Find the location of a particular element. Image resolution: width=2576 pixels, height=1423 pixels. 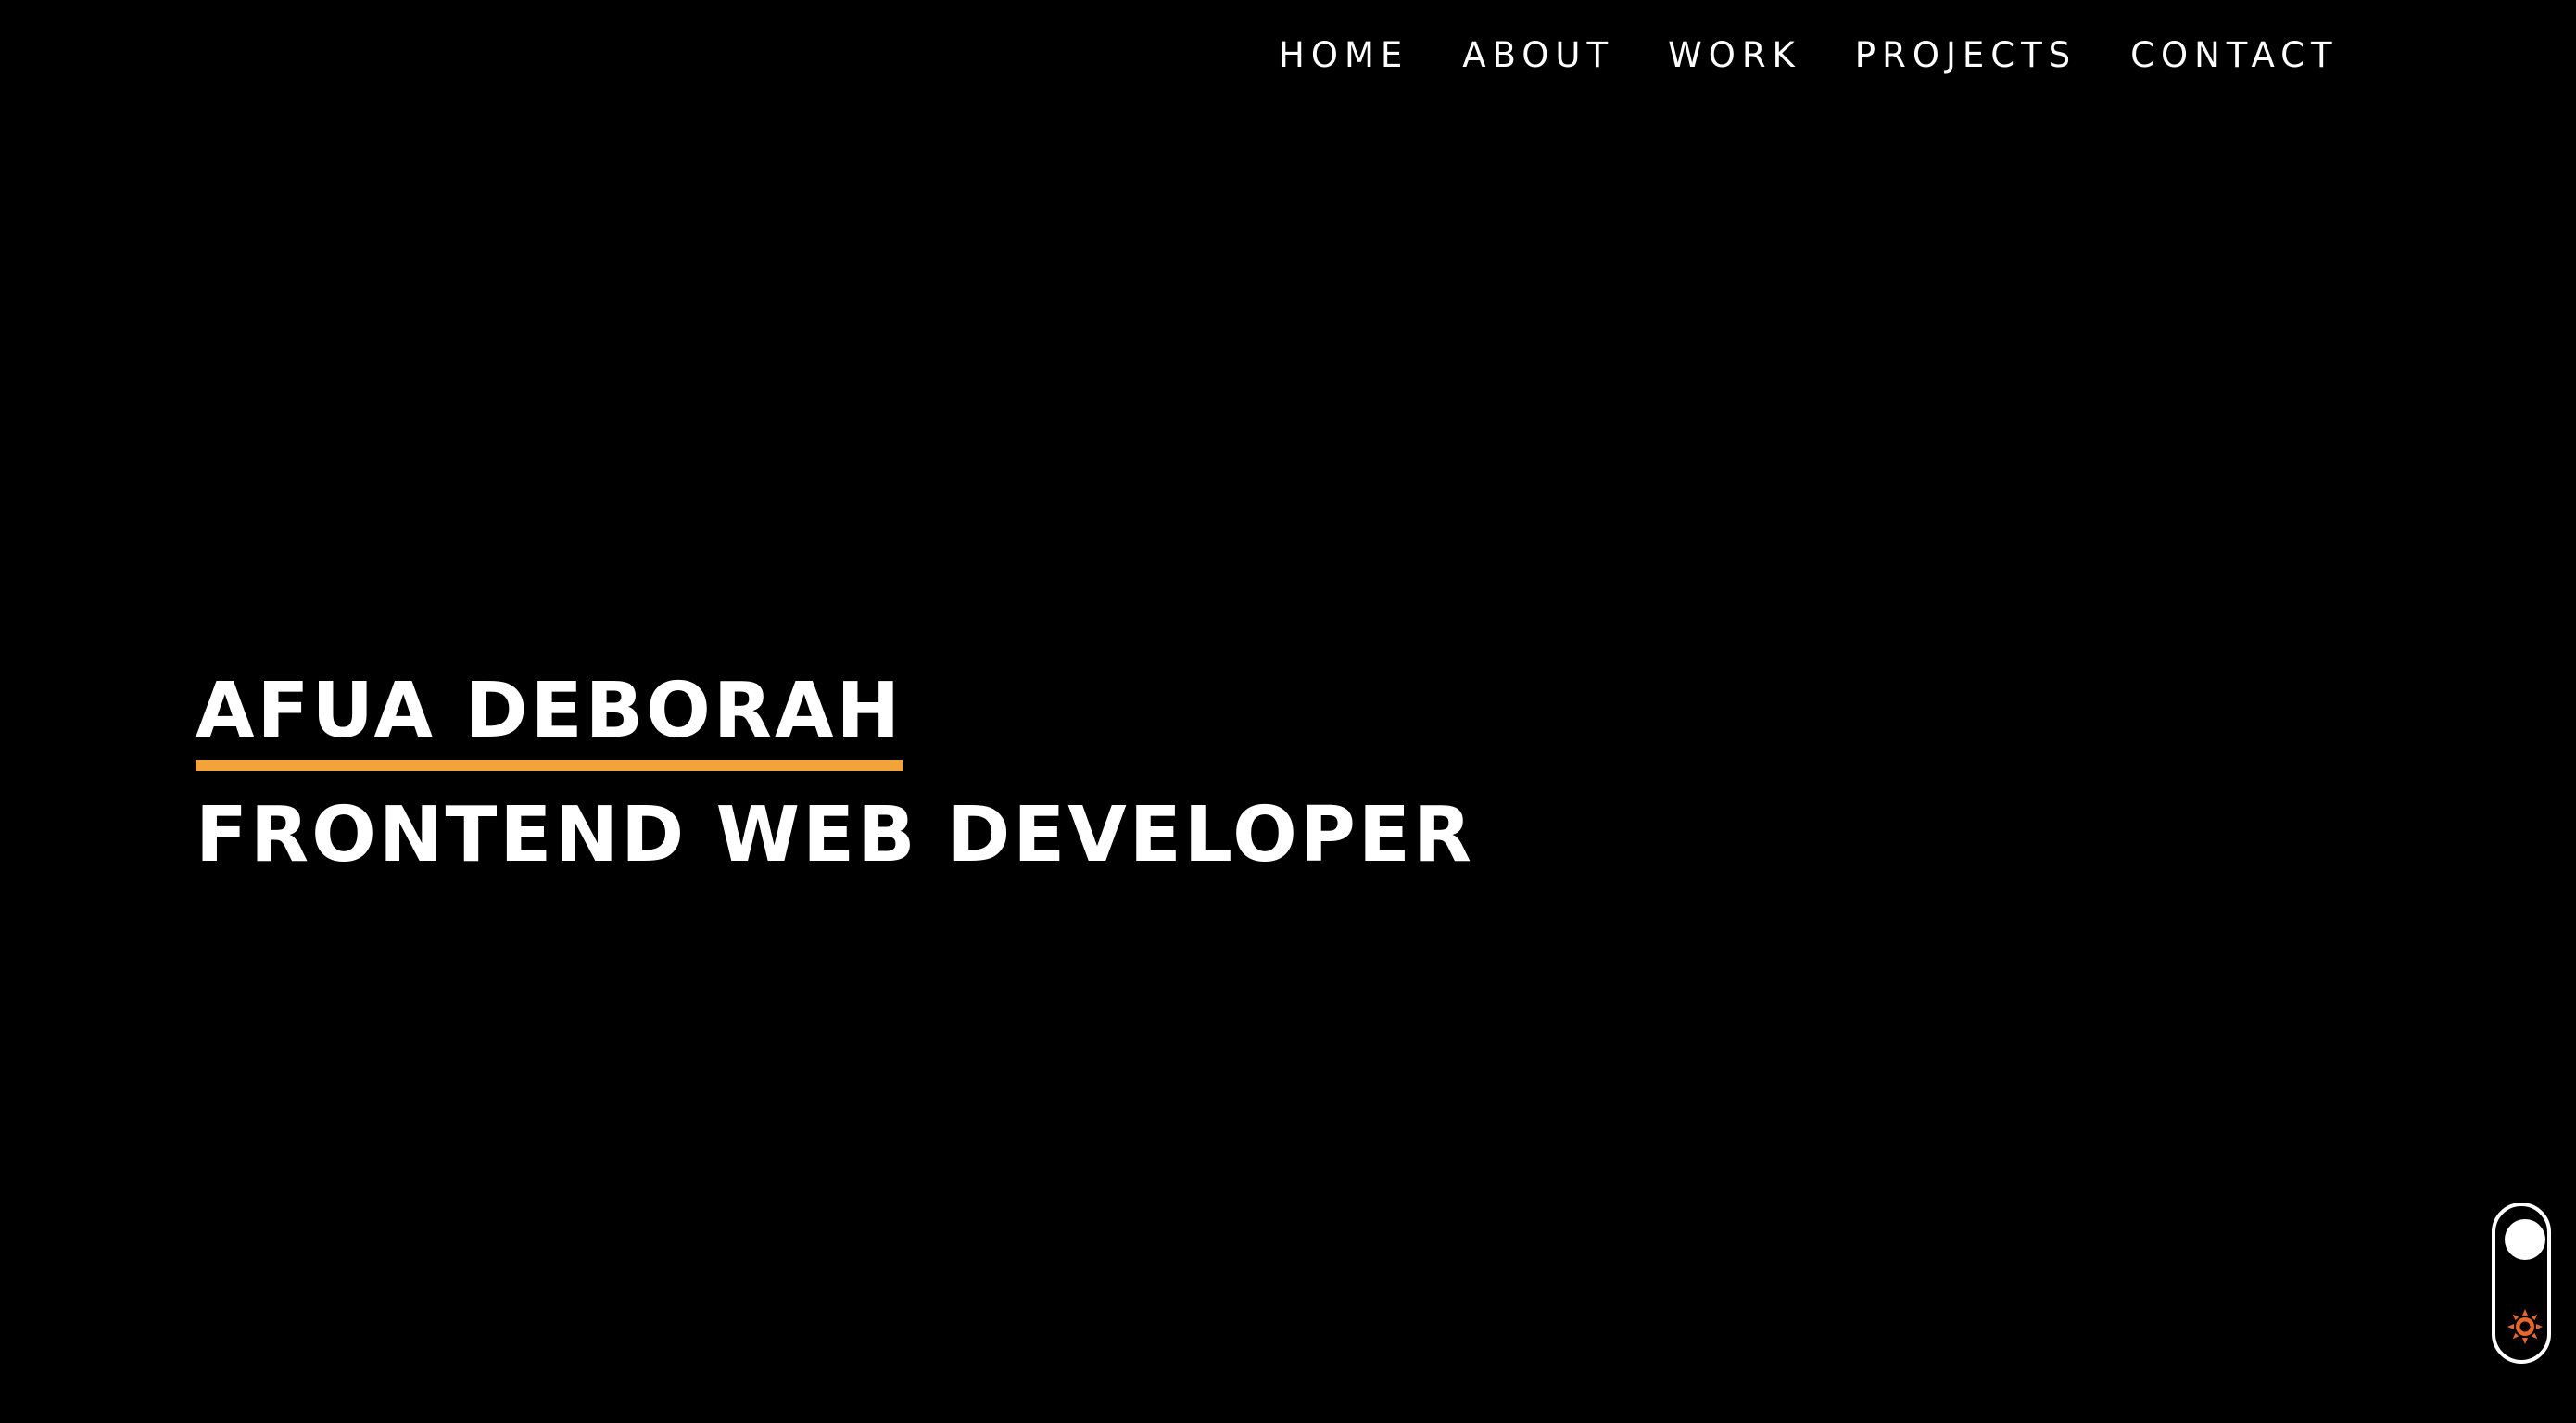

nav-link-contact: CONTACT is located at coordinates (2234, 56).